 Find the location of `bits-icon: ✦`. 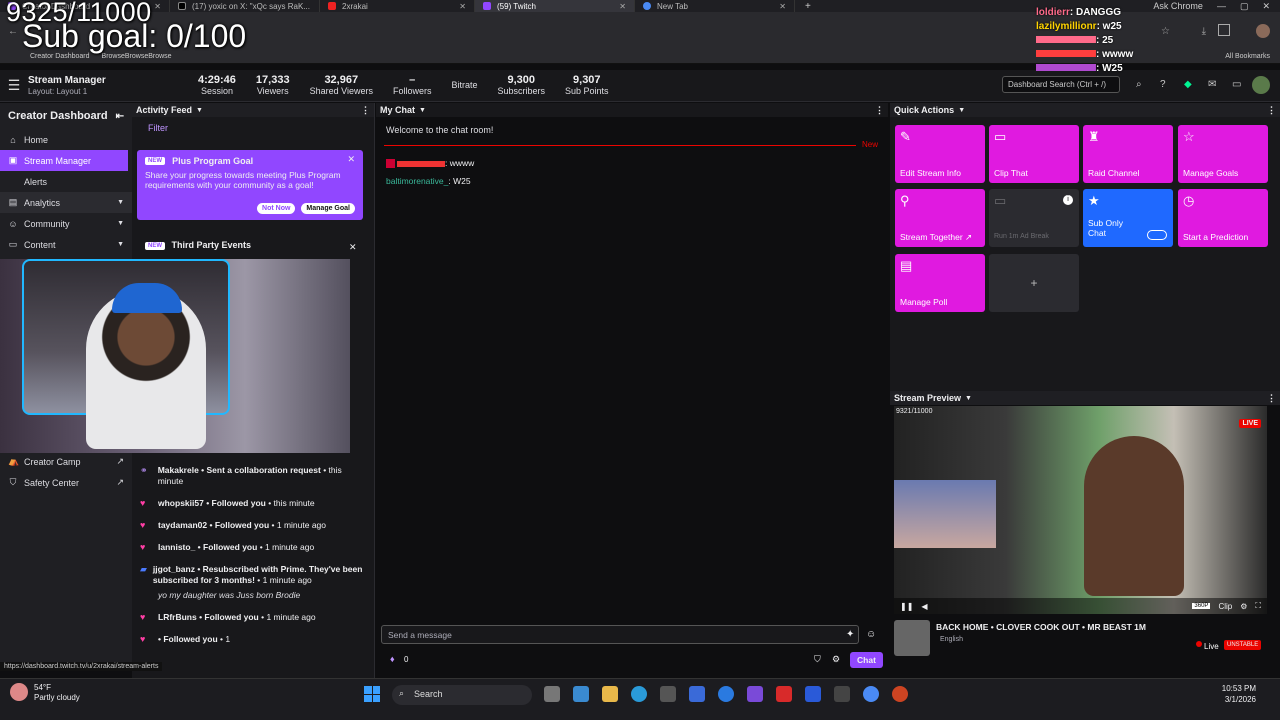

bits-icon: ✦ is located at coordinates (850, 634).